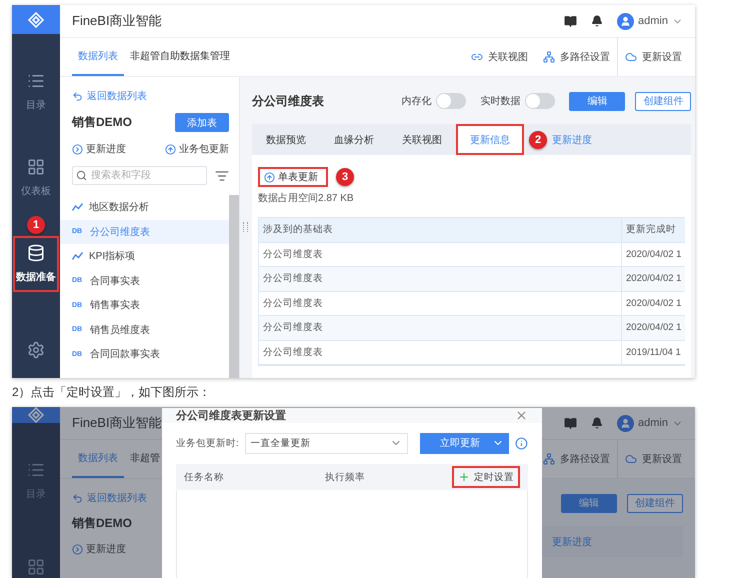 Image resolution: width=739 pixels, height=578 pixels. Describe the element at coordinates (112, 392) in the screenshot. I see `caption-text: 2）点击「定时设置」，如下图所示：` at that location.